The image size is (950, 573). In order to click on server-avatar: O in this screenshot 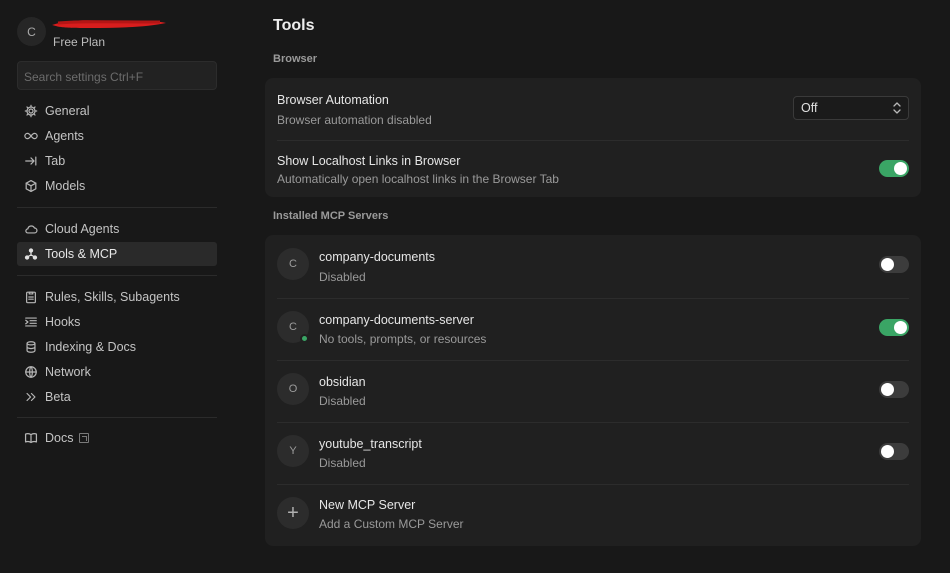, I will do `click(293, 389)`.